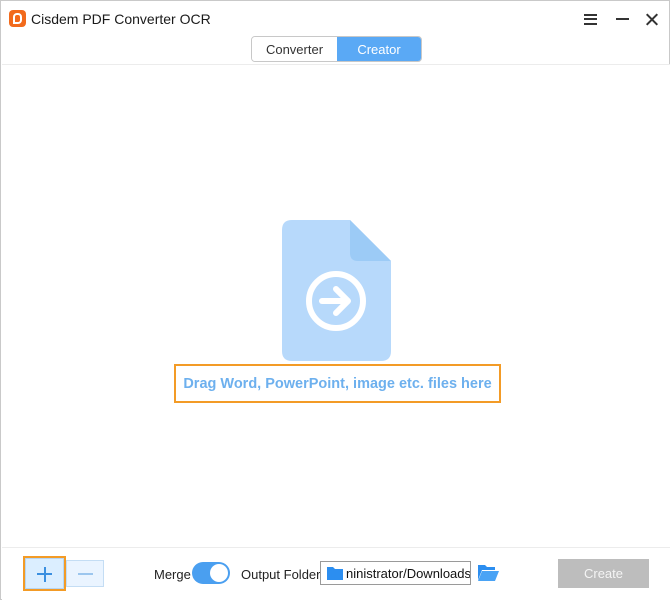  What do you see at coordinates (379, 49) in the screenshot?
I see `tab-creator: Creator` at bounding box center [379, 49].